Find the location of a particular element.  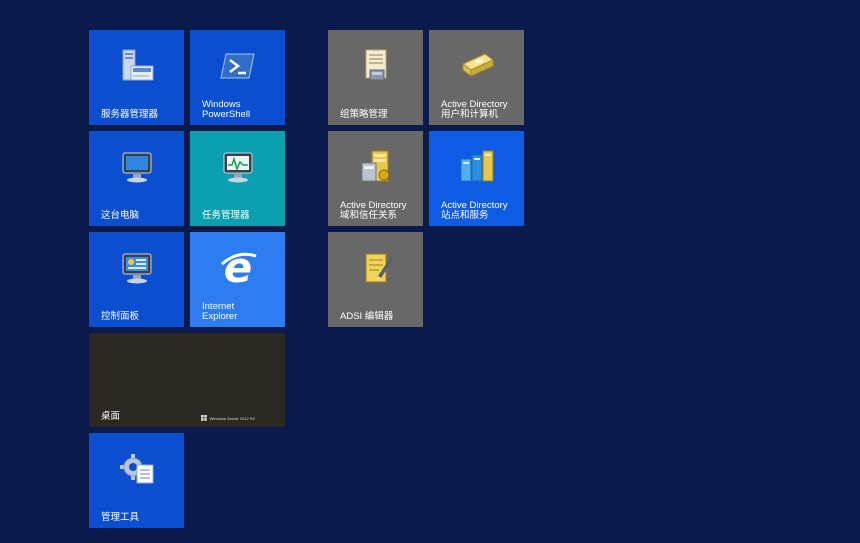

tile-ad-sites: Active Directory 站点和服务 is located at coordinates (476, 178).